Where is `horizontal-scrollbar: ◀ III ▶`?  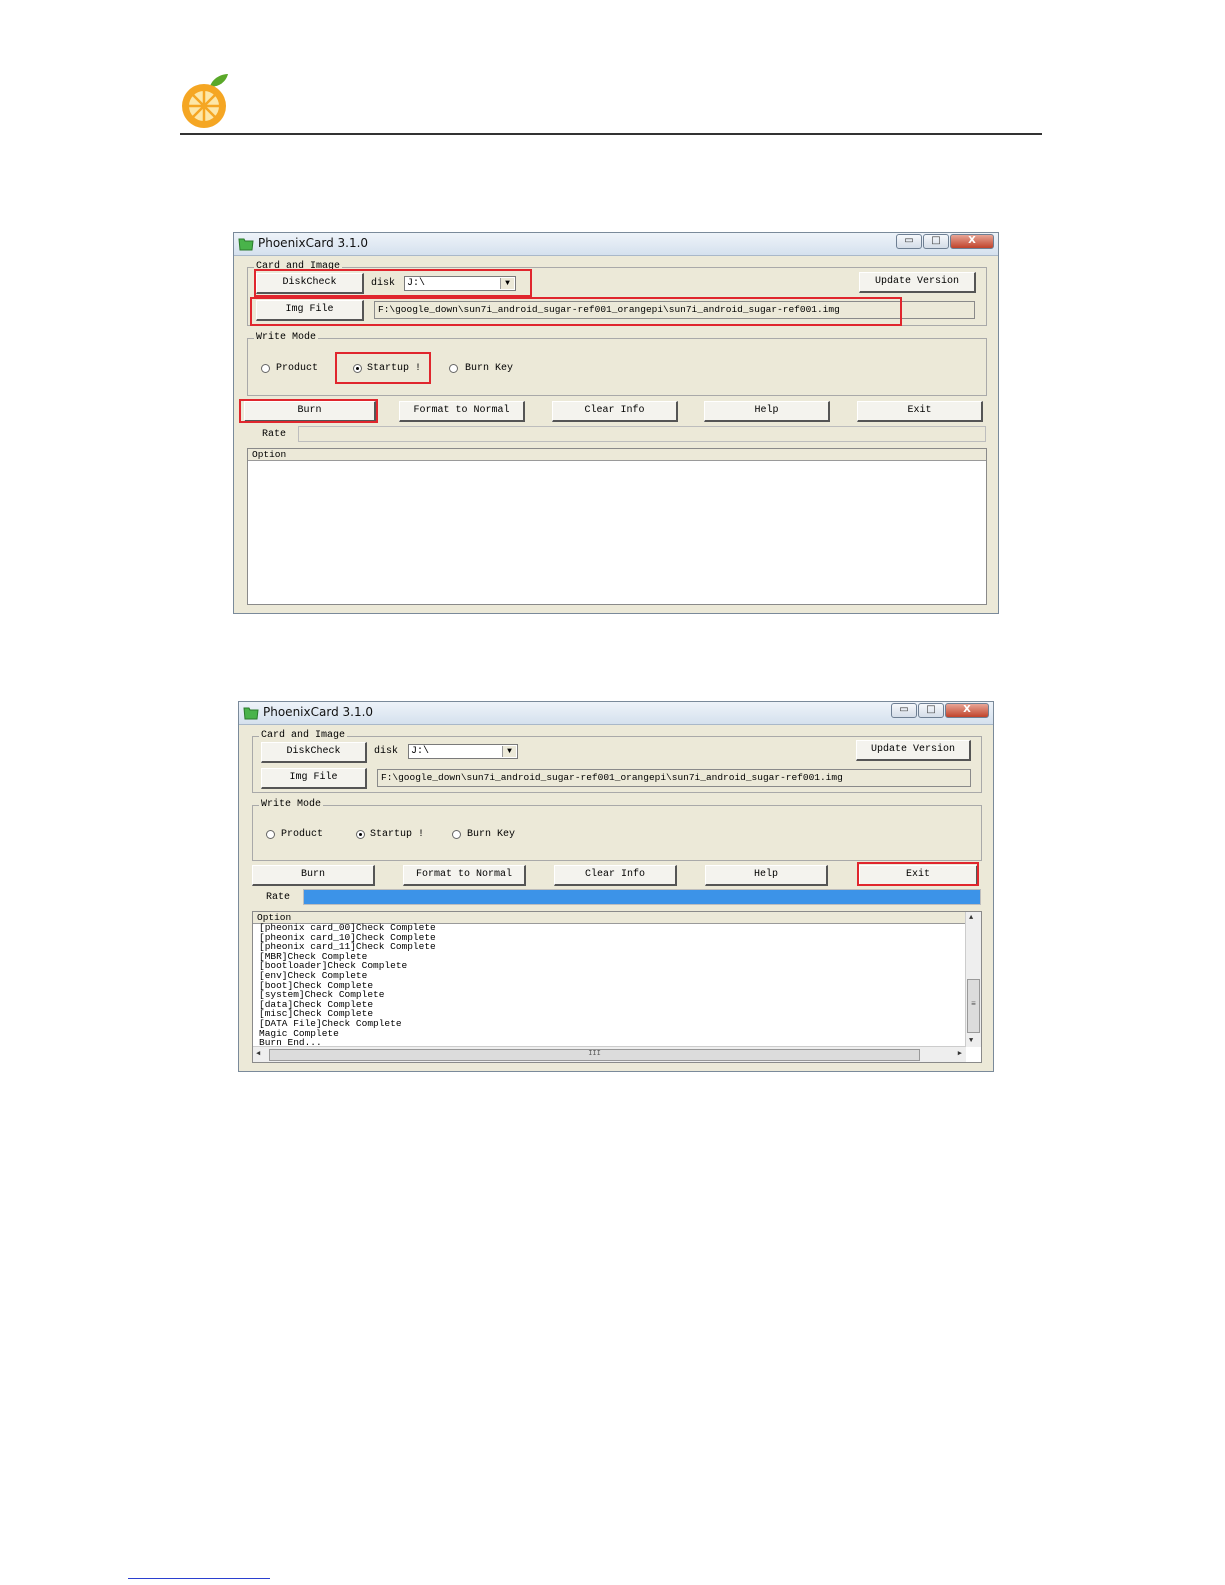 horizontal-scrollbar: ◀ III ▶ is located at coordinates (609, 1054).